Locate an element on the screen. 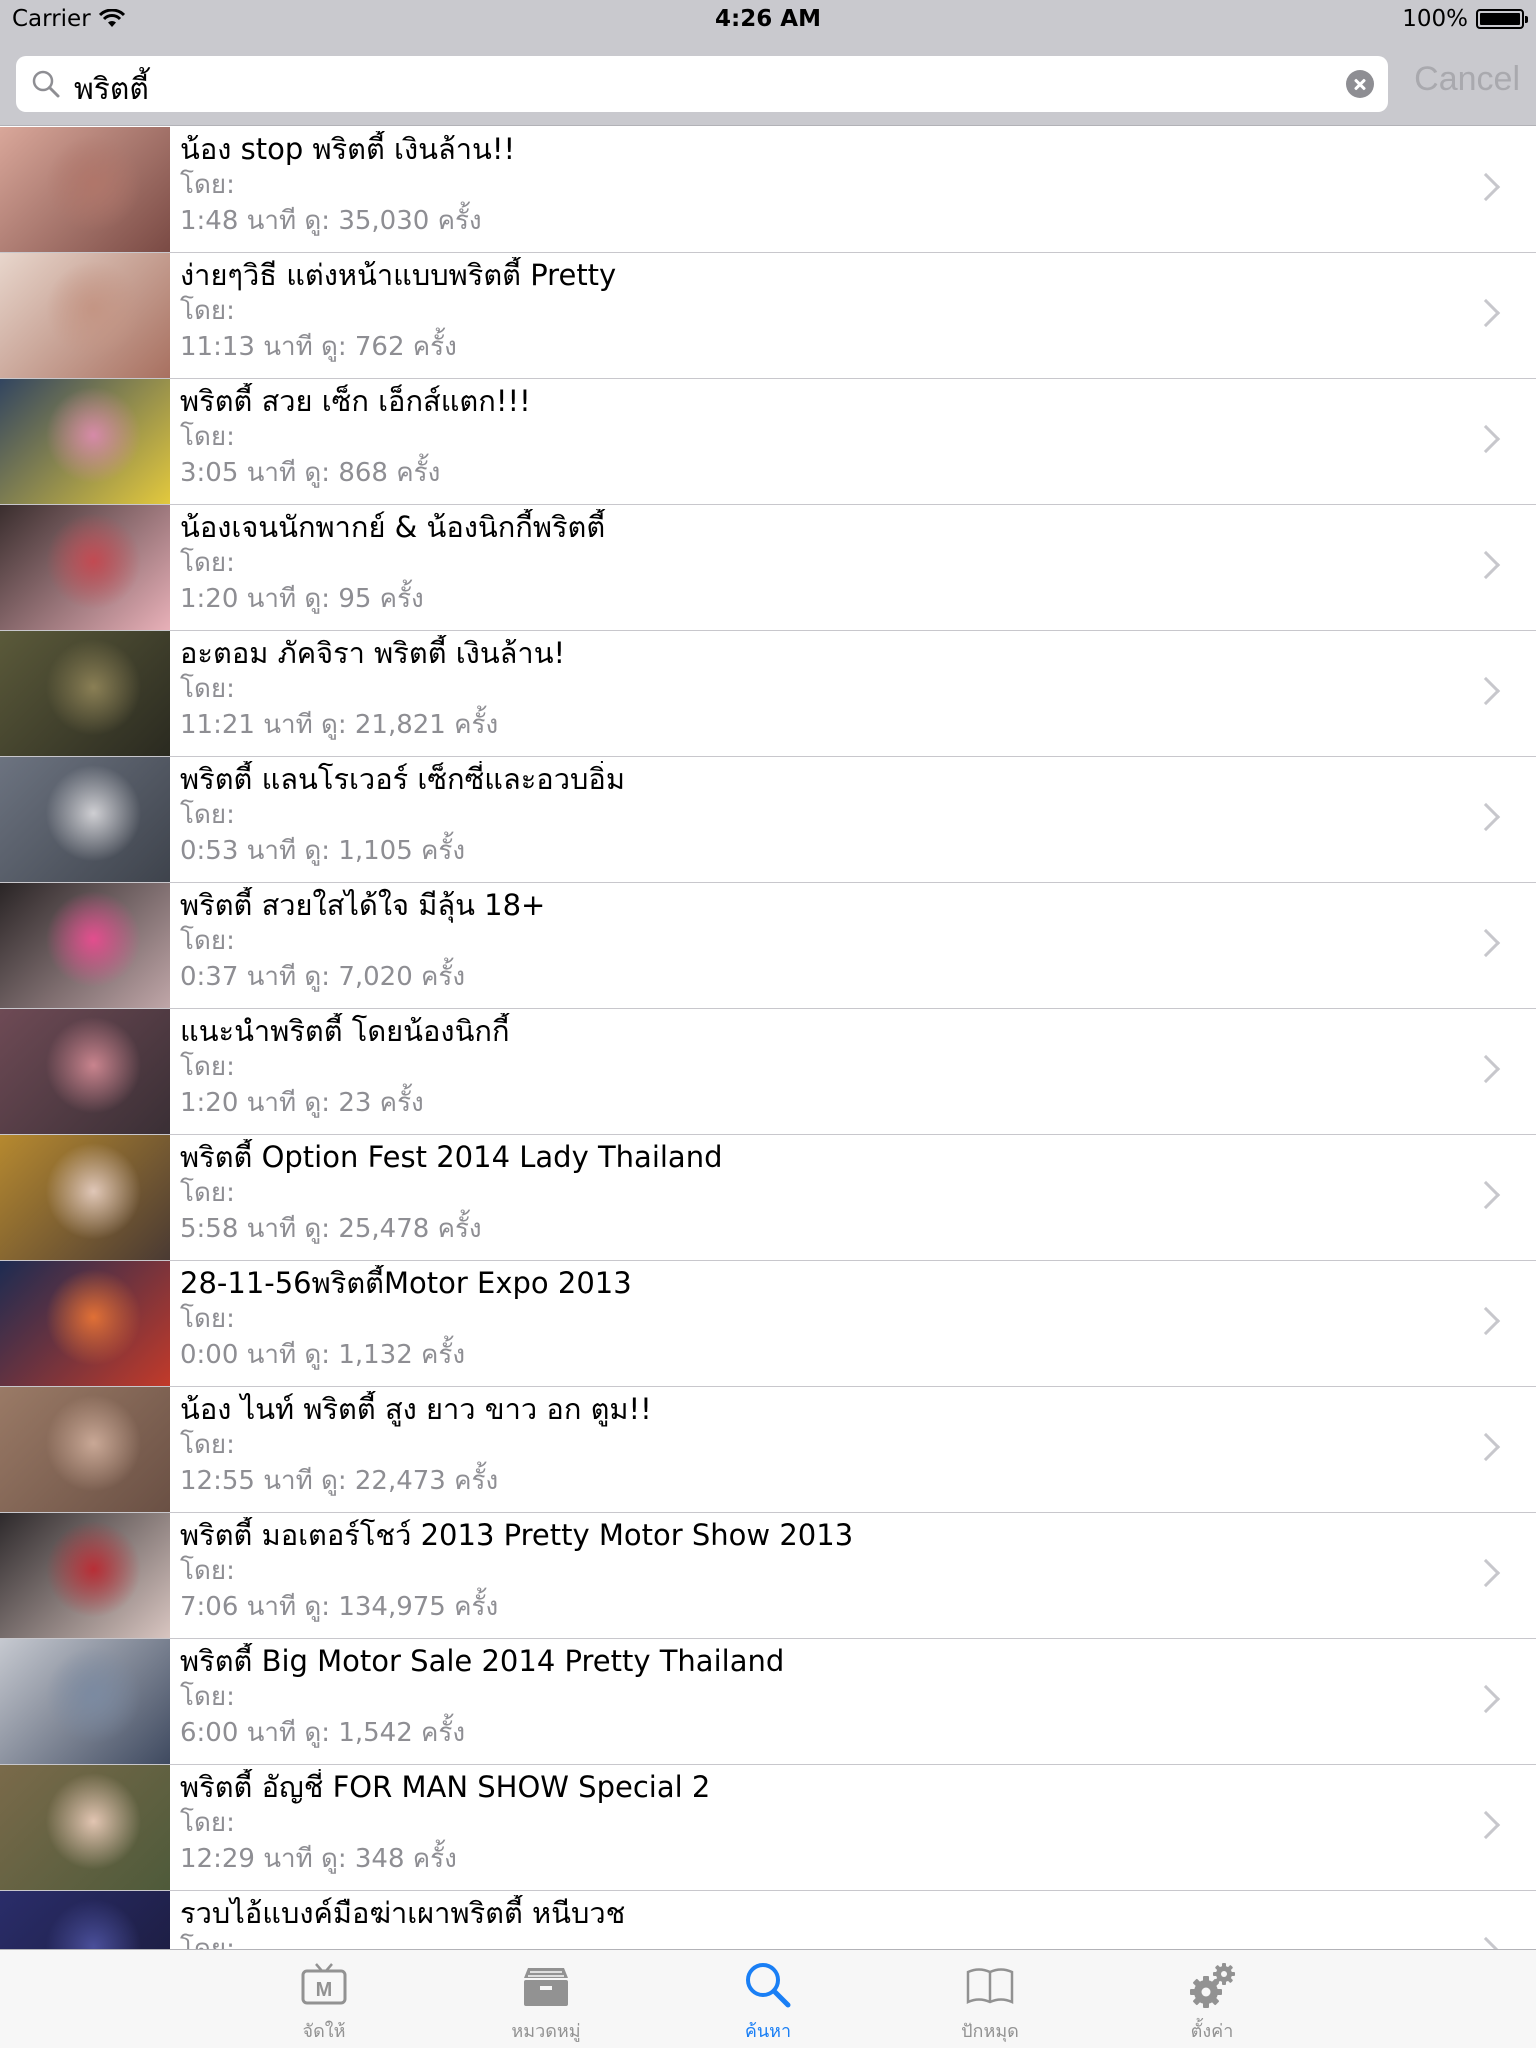  video-meta: 11:13 นาที ดู: 762 ครั้ง is located at coordinates (318, 347).